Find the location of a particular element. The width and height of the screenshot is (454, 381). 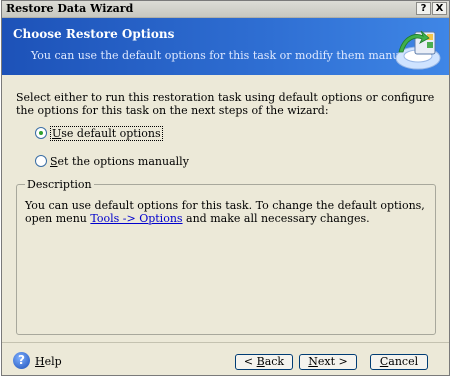

set-options-manually-radio: Set the options manually is located at coordinates (112, 161).